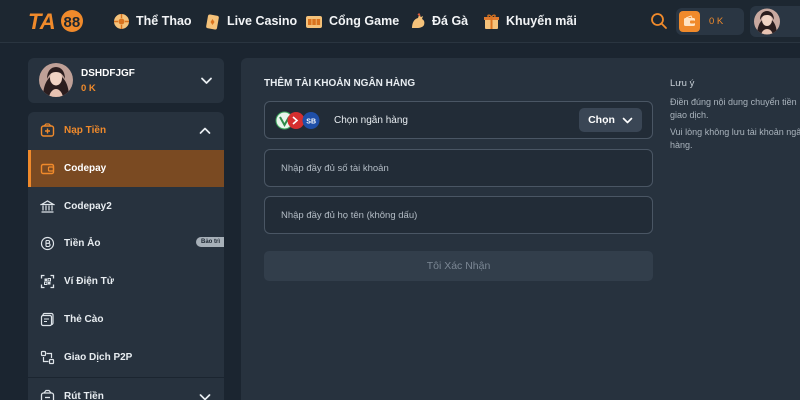 This screenshot has height=400, width=800. What do you see at coordinates (47, 244) in the screenshot?
I see `bitcoin-icon` at bounding box center [47, 244].